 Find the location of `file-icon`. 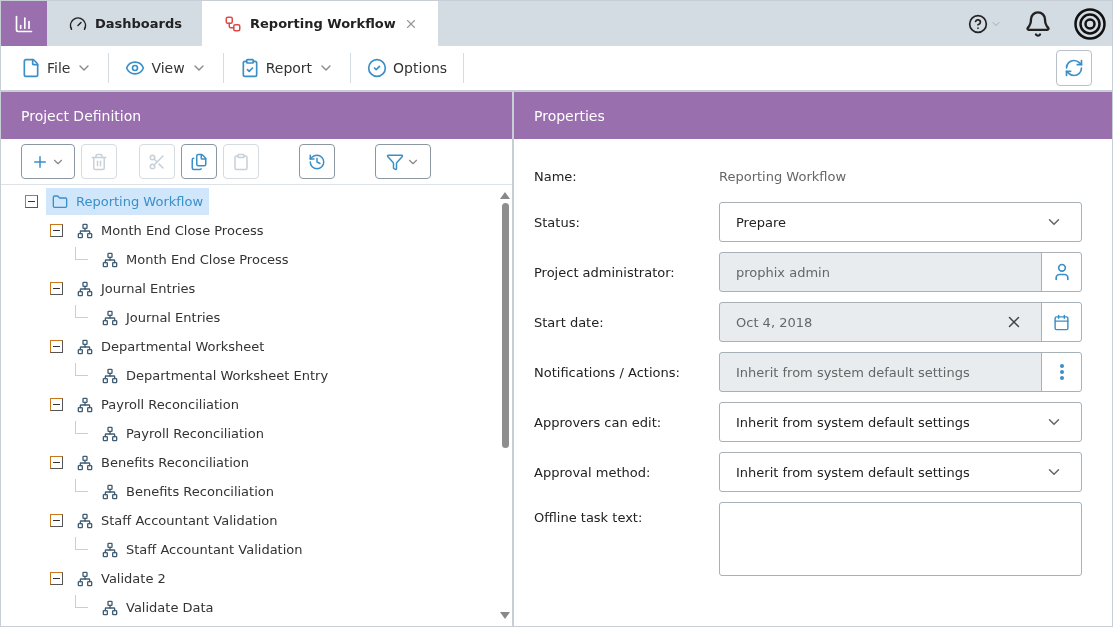

file-icon is located at coordinates (31, 68).